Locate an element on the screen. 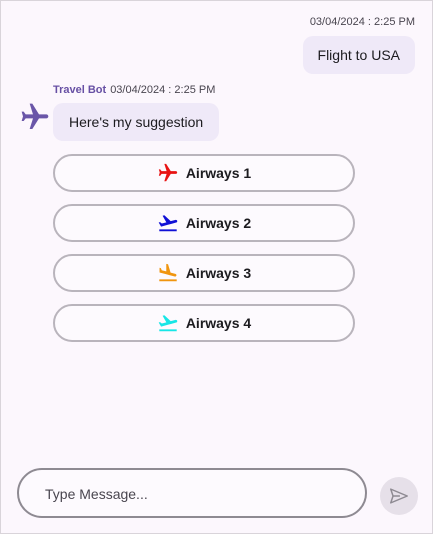 Image resolution: width=433 pixels, height=534 pixels. bot-author-name: Travel Bot is located at coordinates (80, 90).